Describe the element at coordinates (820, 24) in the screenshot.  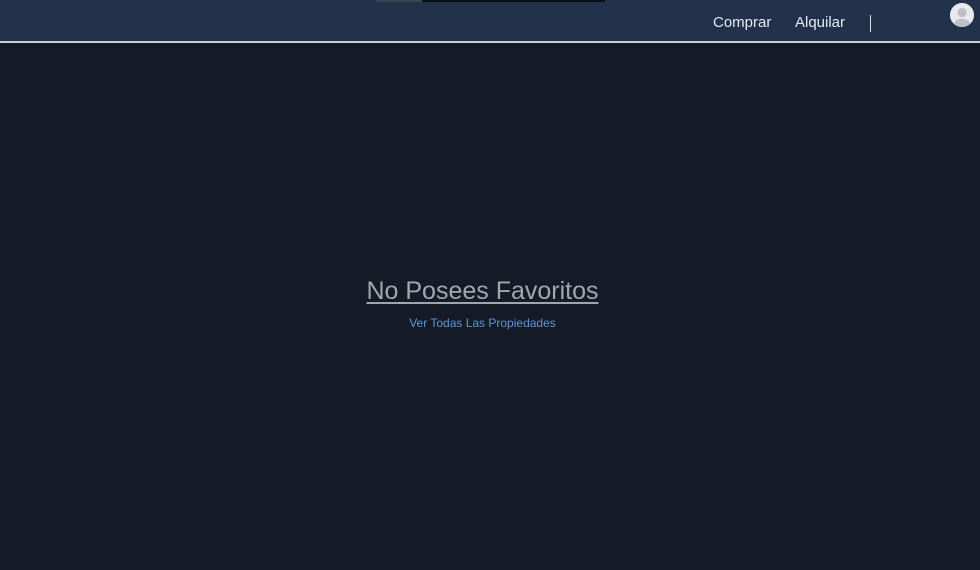
I see `nav-rent-link: Alquilar` at that location.